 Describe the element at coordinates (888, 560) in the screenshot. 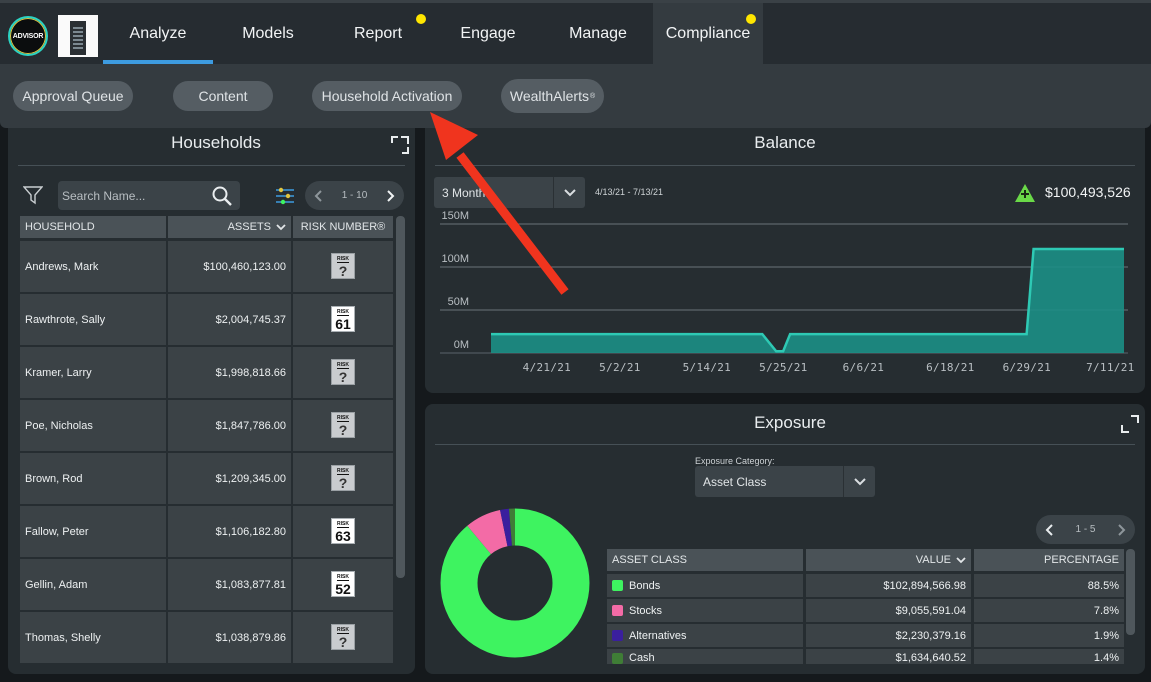

I see `column-header-value: VALUE` at that location.